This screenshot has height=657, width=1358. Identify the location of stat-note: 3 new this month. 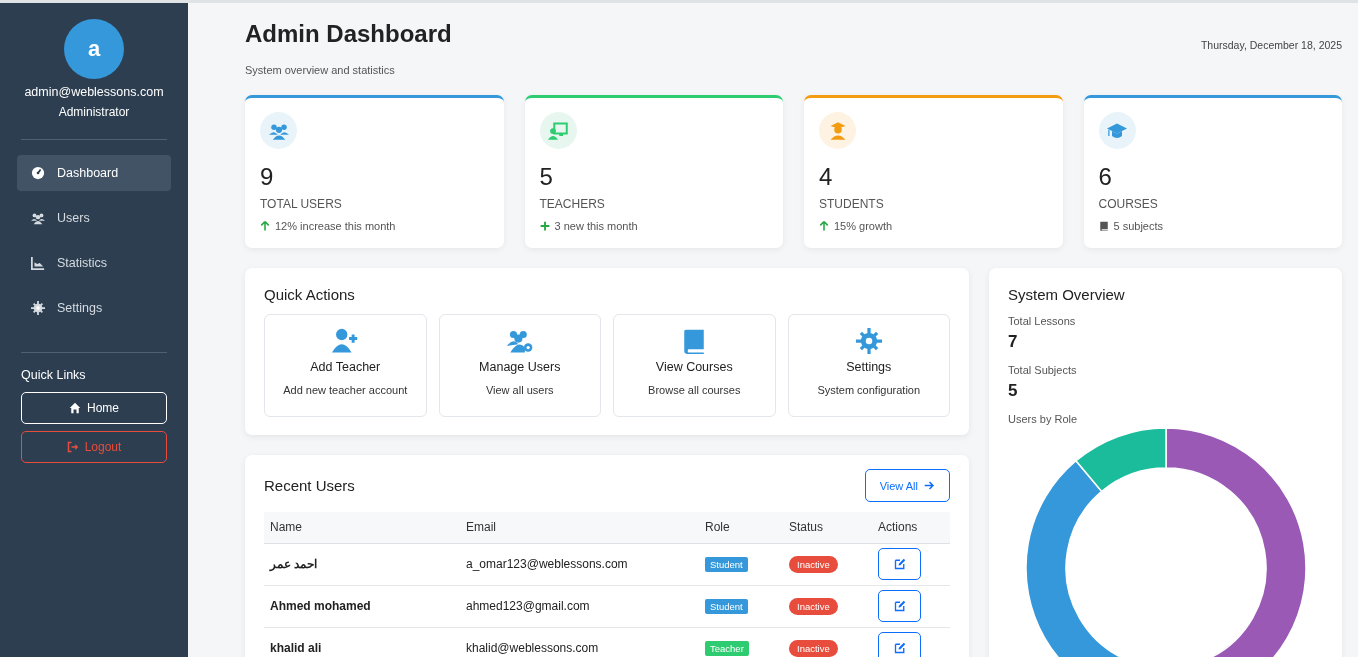
(596, 226).